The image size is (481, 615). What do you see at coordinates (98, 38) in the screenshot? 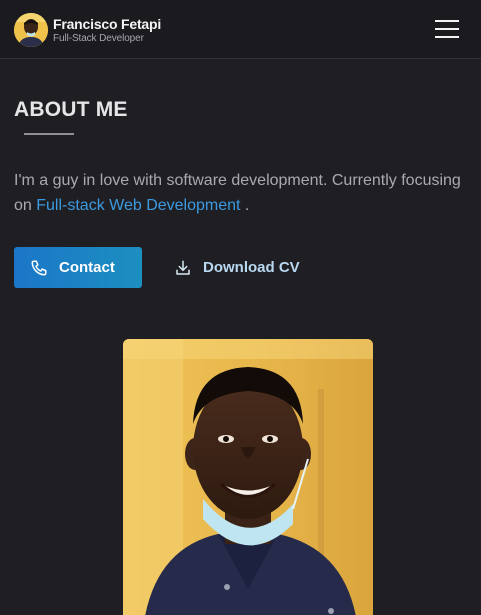
I see `brand-role: Full-Stack Developer` at bounding box center [98, 38].